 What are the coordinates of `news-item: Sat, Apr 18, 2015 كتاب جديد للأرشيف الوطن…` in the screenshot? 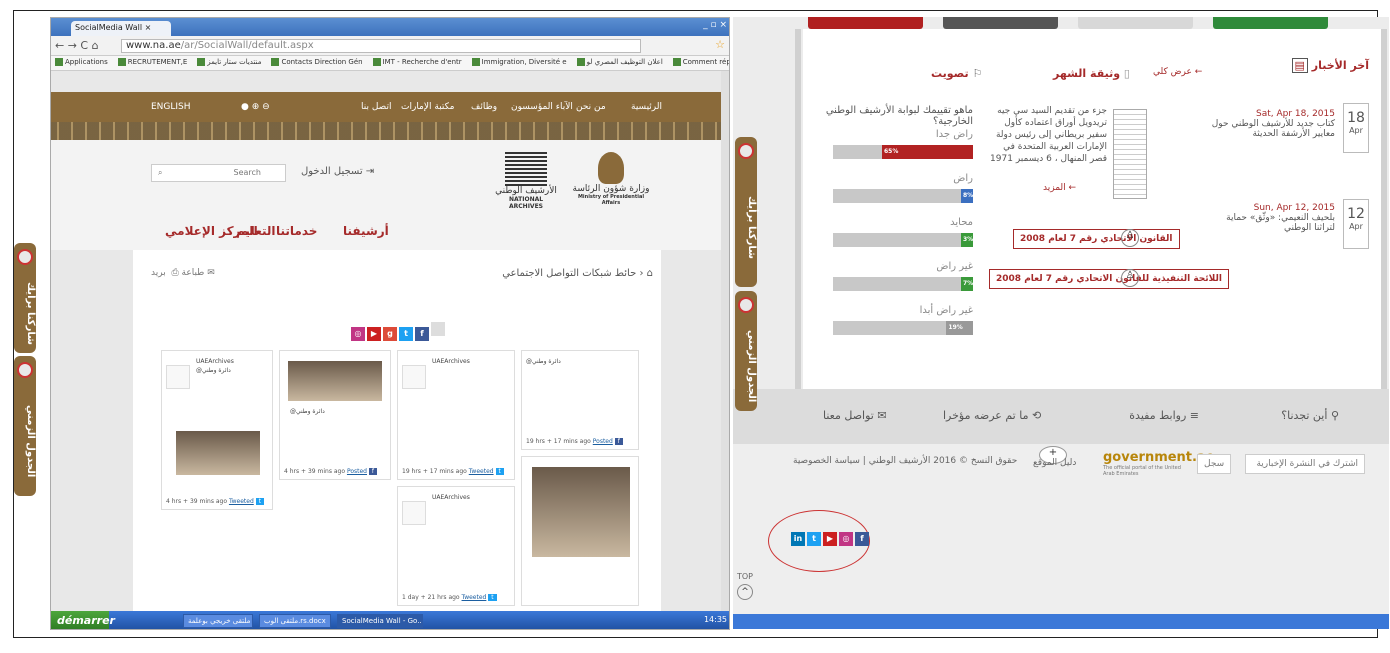 It's located at (1270, 124).